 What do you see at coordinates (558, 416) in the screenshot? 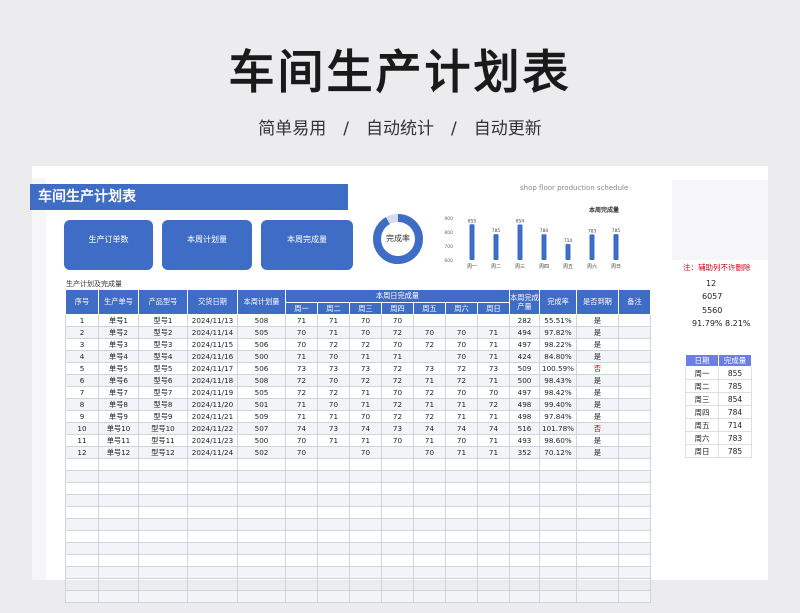
I see `table-cell: 97.84%` at bounding box center [558, 416].